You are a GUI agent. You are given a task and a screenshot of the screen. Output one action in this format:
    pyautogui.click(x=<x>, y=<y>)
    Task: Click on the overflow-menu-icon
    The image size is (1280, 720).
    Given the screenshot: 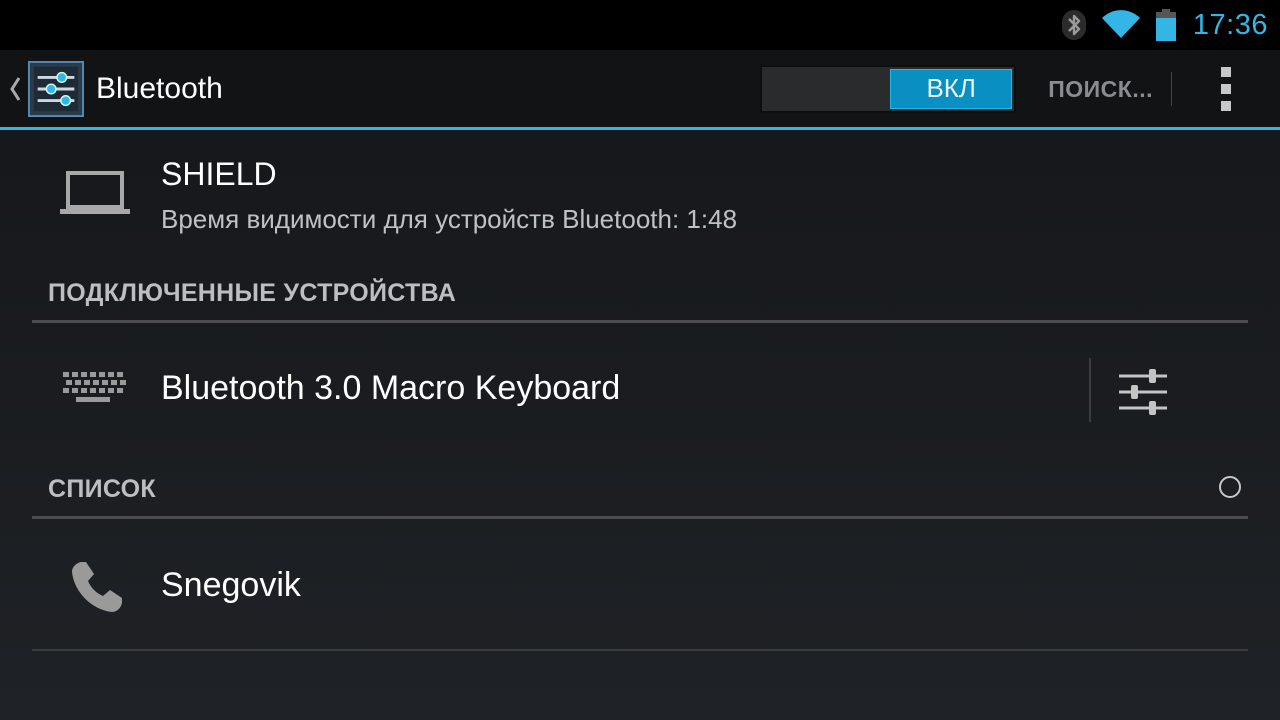 What is the action you would take?
    pyautogui.click(x=1226, y=88)
    